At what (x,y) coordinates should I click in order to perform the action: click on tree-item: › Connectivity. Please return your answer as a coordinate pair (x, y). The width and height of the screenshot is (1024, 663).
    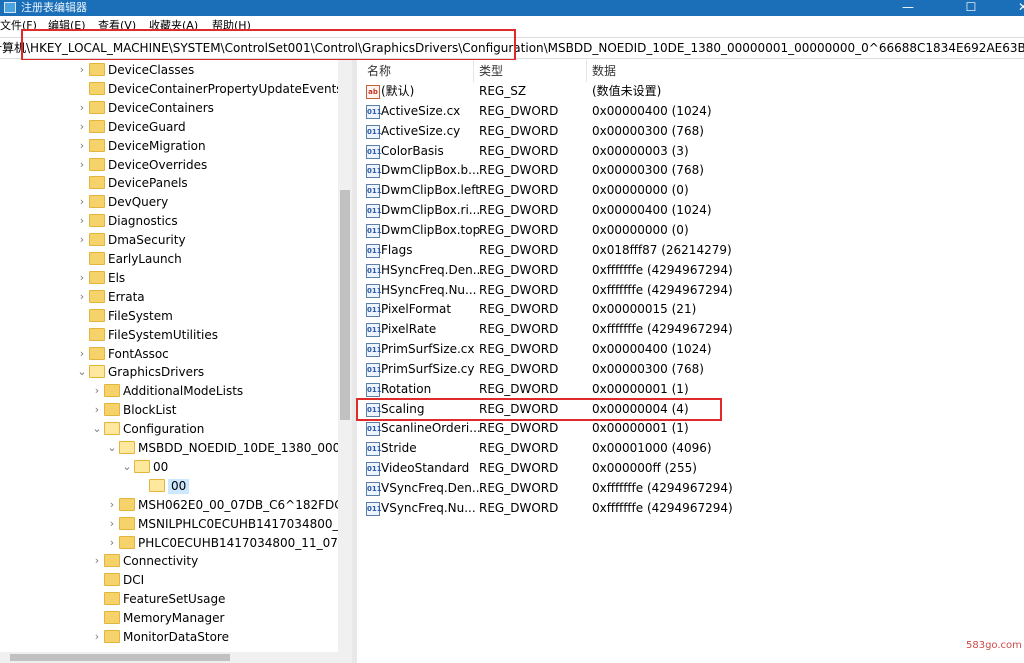
    Looking at the image, I should click on (170, 561).